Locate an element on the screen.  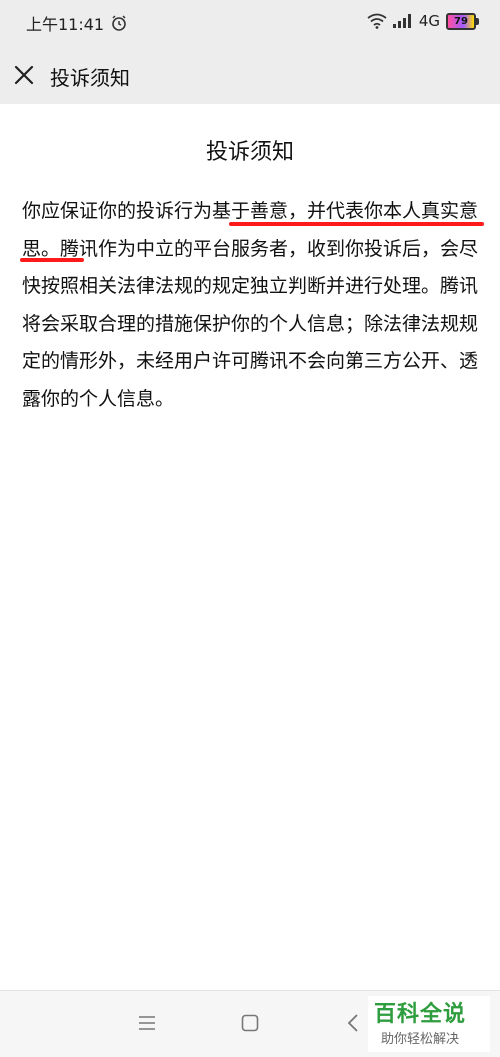
network-type: 4G is located at coordinates (429, 21).